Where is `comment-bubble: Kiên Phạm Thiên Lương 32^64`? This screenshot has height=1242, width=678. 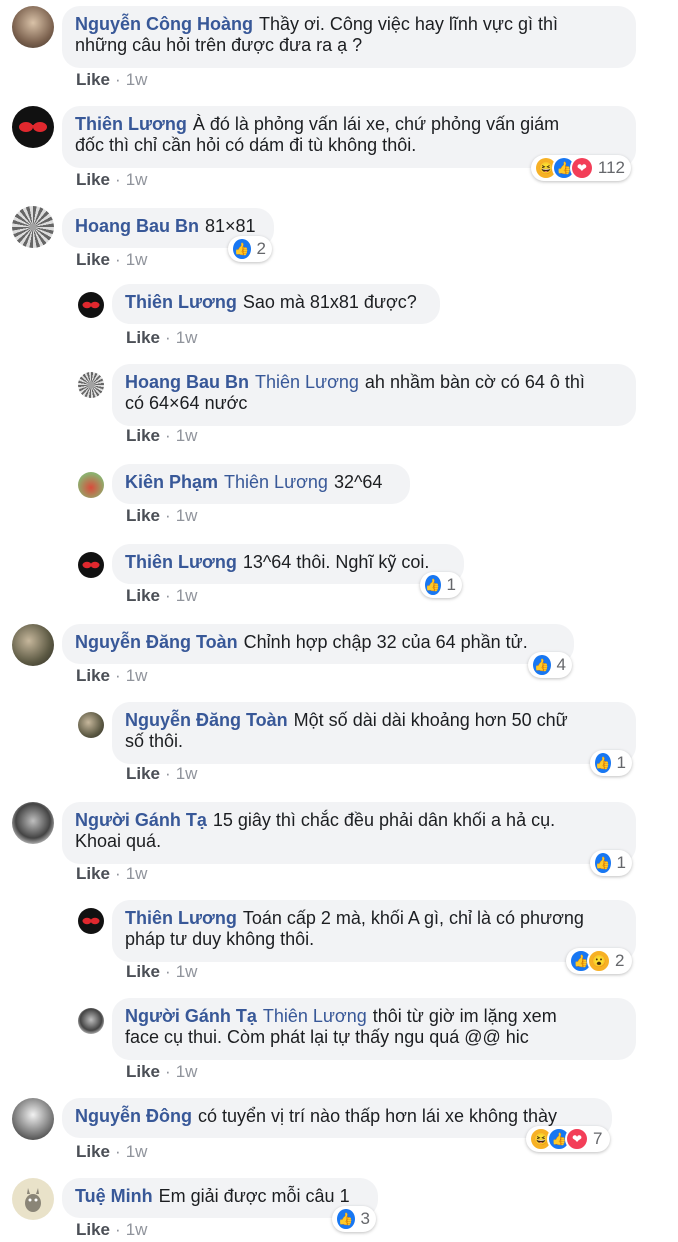 comment-bubble: Kiên Phạm Thiên Lương 32^64 is located at coordinates (261, 484).